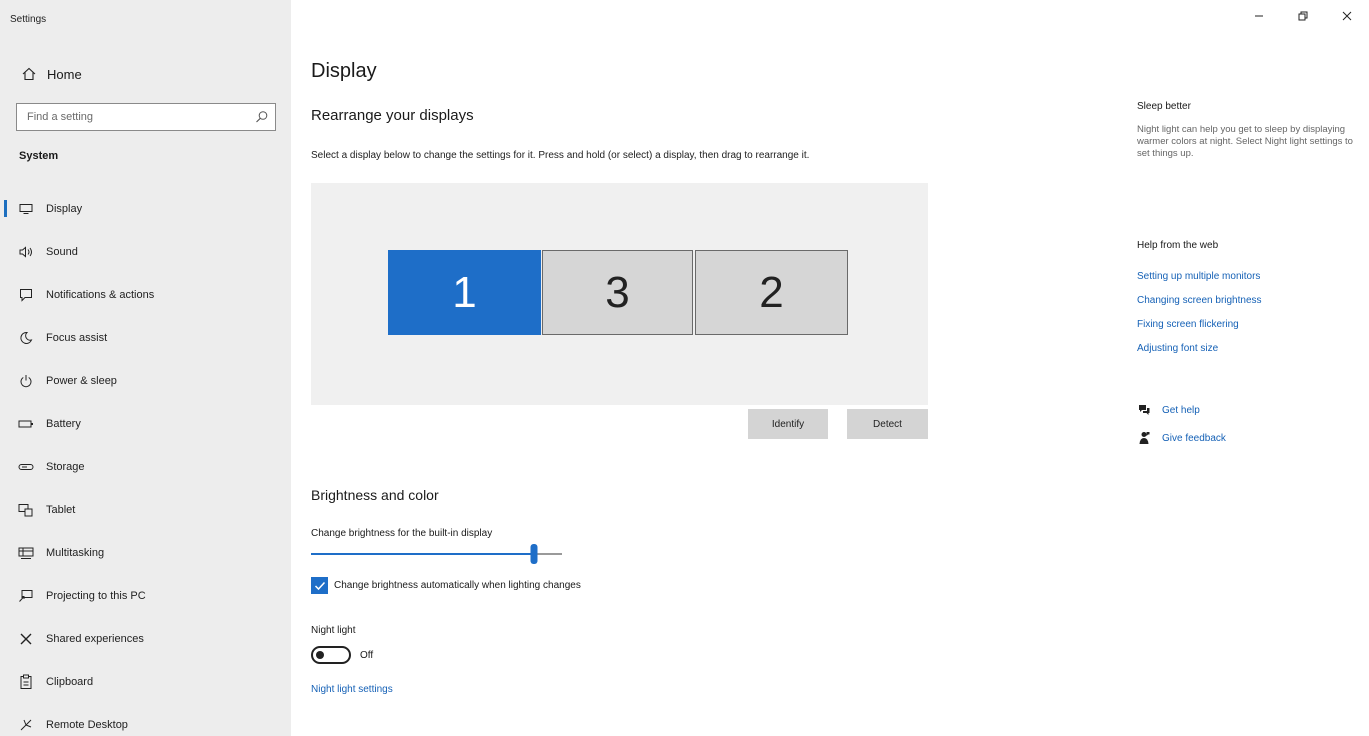 This screenshot has width=1369, height=736. I want to click on monitor-3: 3, so click(617, 292).